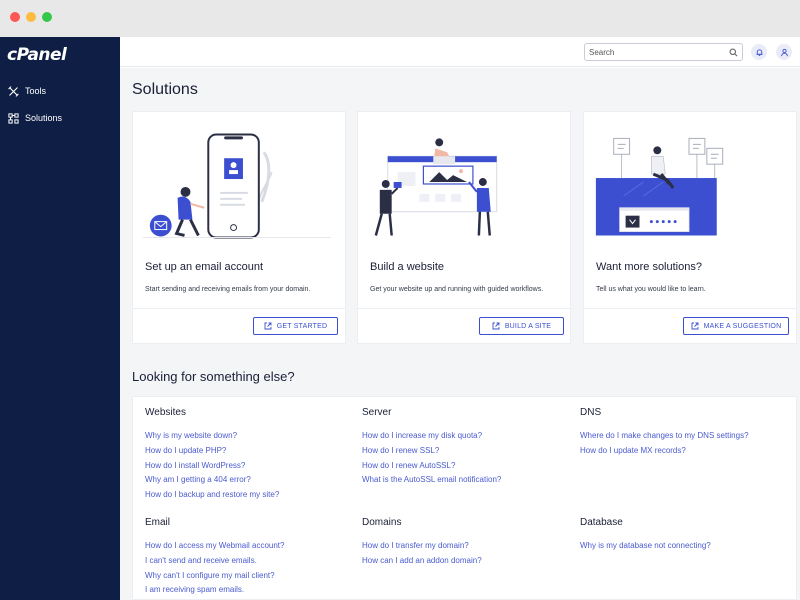  What do you see at coordinates (400, 18) in the screenshot?
I see `window-titlebar` at bounding box center [400, 18].